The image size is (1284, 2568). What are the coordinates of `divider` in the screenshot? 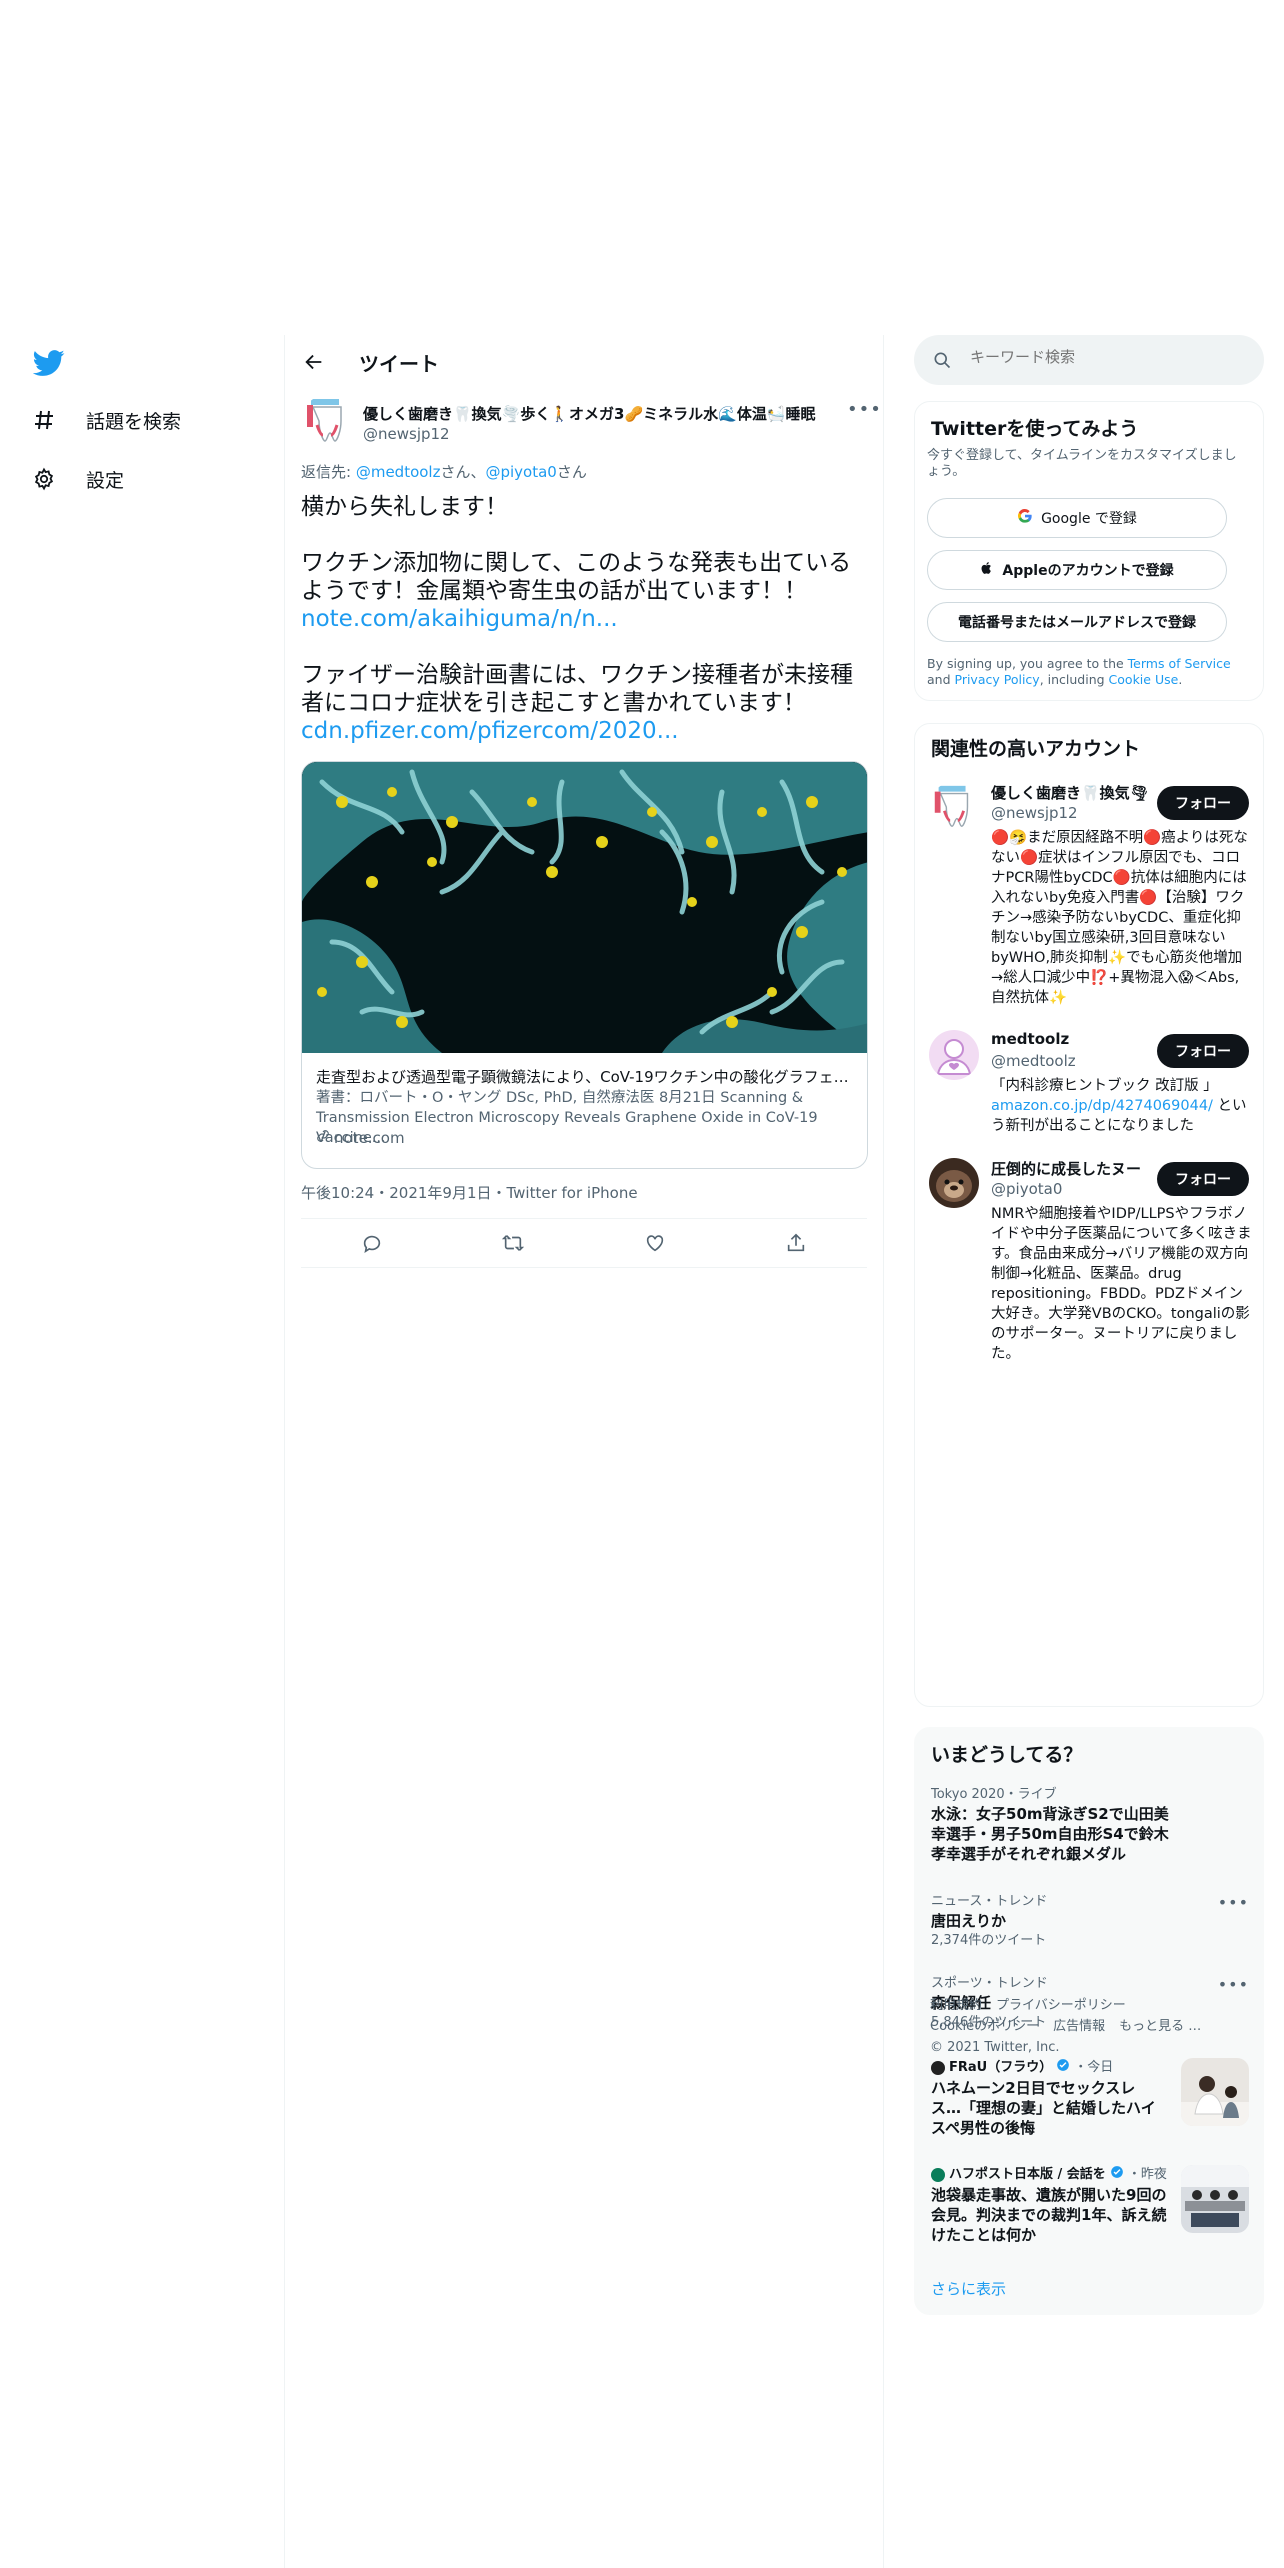 It's located at (584, 1267).